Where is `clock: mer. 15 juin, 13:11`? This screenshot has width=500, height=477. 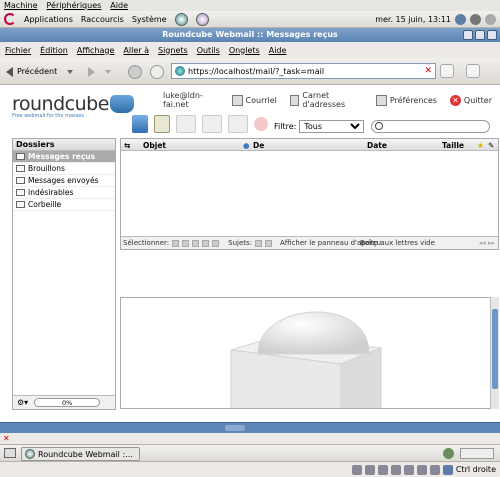 clock: mer. 15 juin, 13:11 is located at coordinates (413, 19).